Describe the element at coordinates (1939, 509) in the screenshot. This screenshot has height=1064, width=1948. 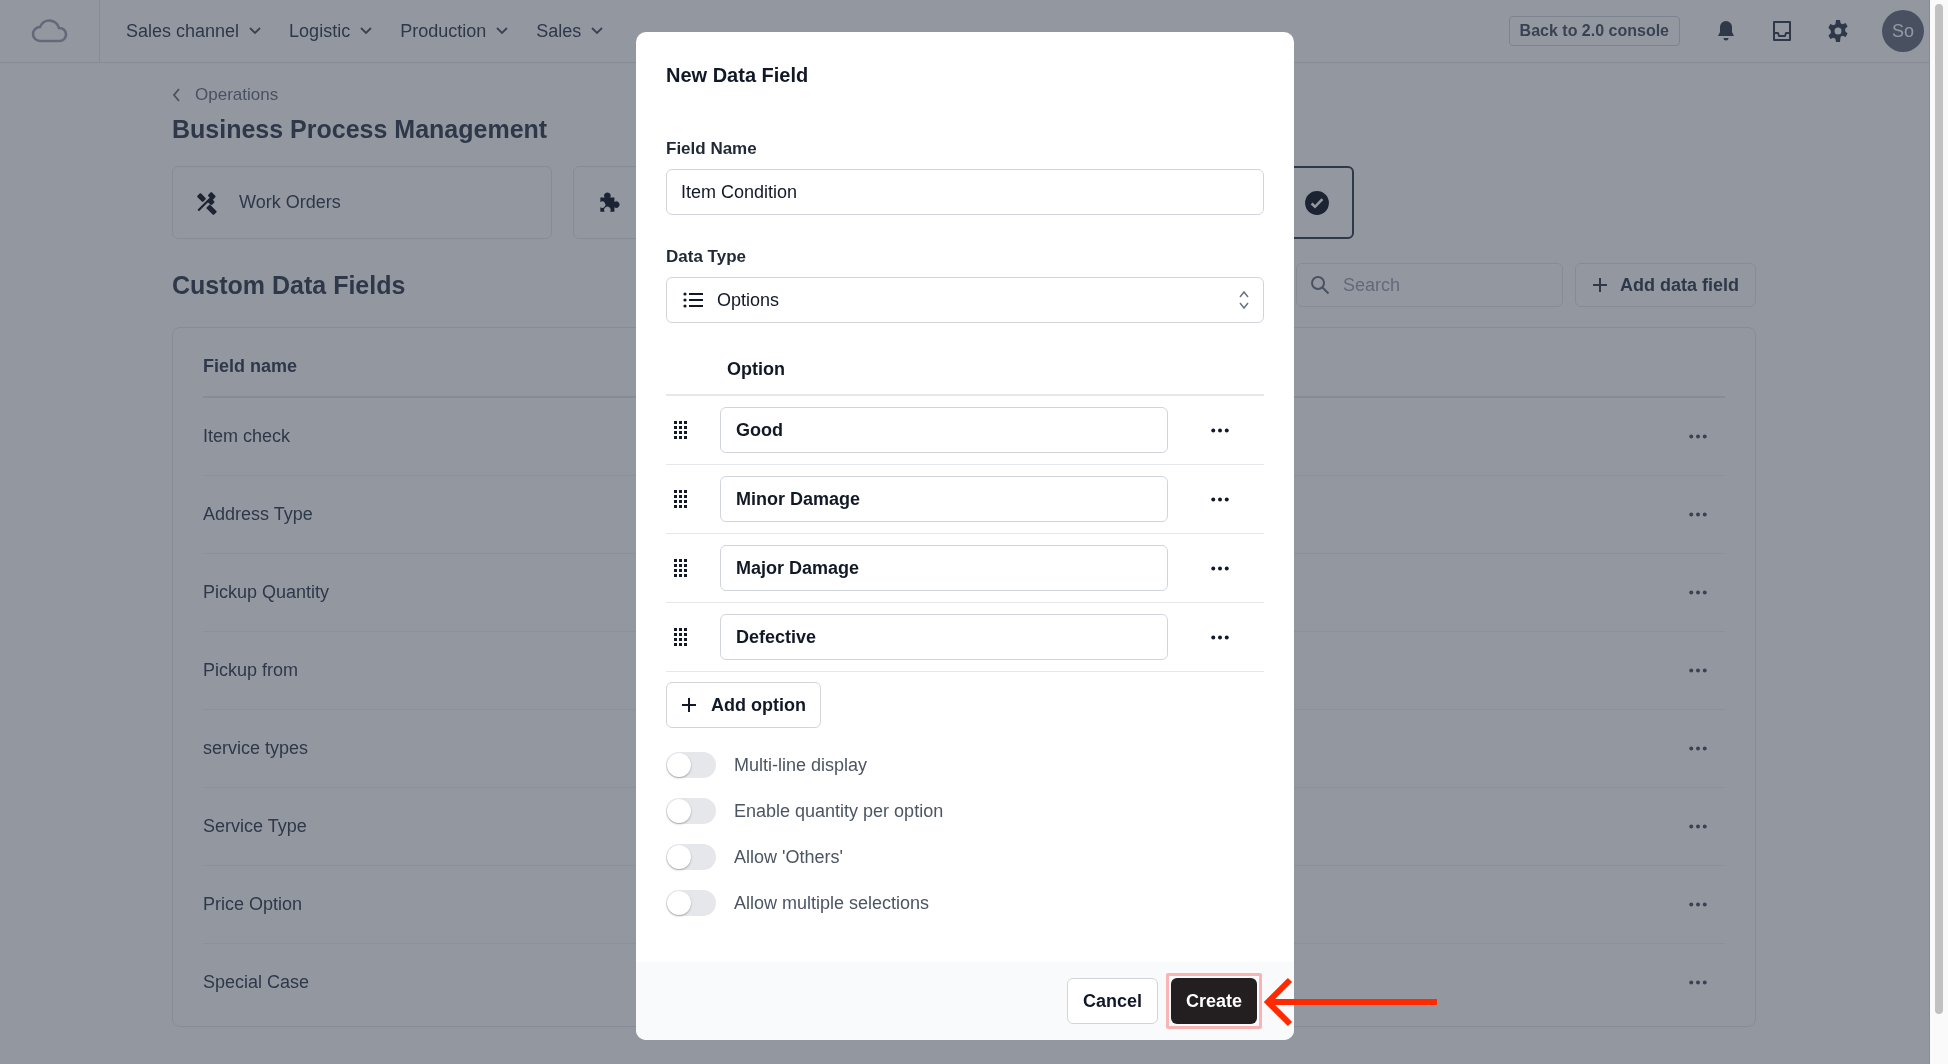
I see `scrollbar-thumb` at that location.